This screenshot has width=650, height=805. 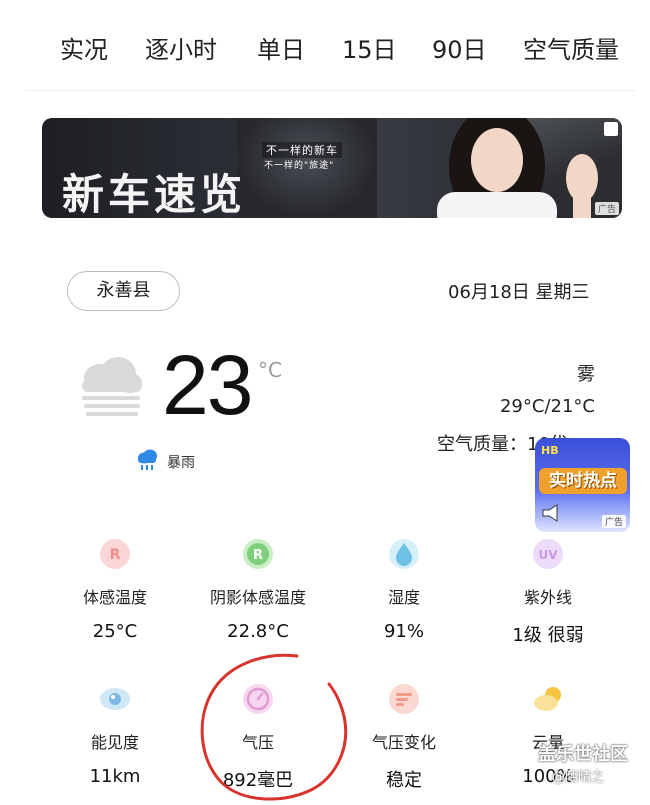 I want to click on detail-label: 体感温度, so click(x=114, y=597).